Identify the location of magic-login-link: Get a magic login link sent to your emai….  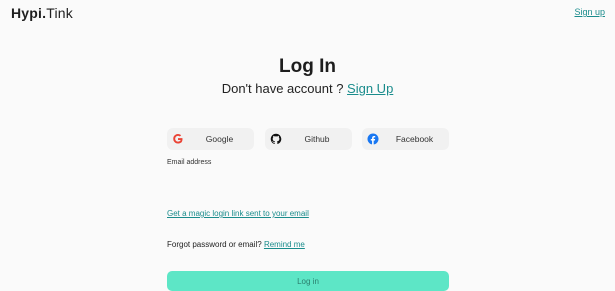
(238, 213).